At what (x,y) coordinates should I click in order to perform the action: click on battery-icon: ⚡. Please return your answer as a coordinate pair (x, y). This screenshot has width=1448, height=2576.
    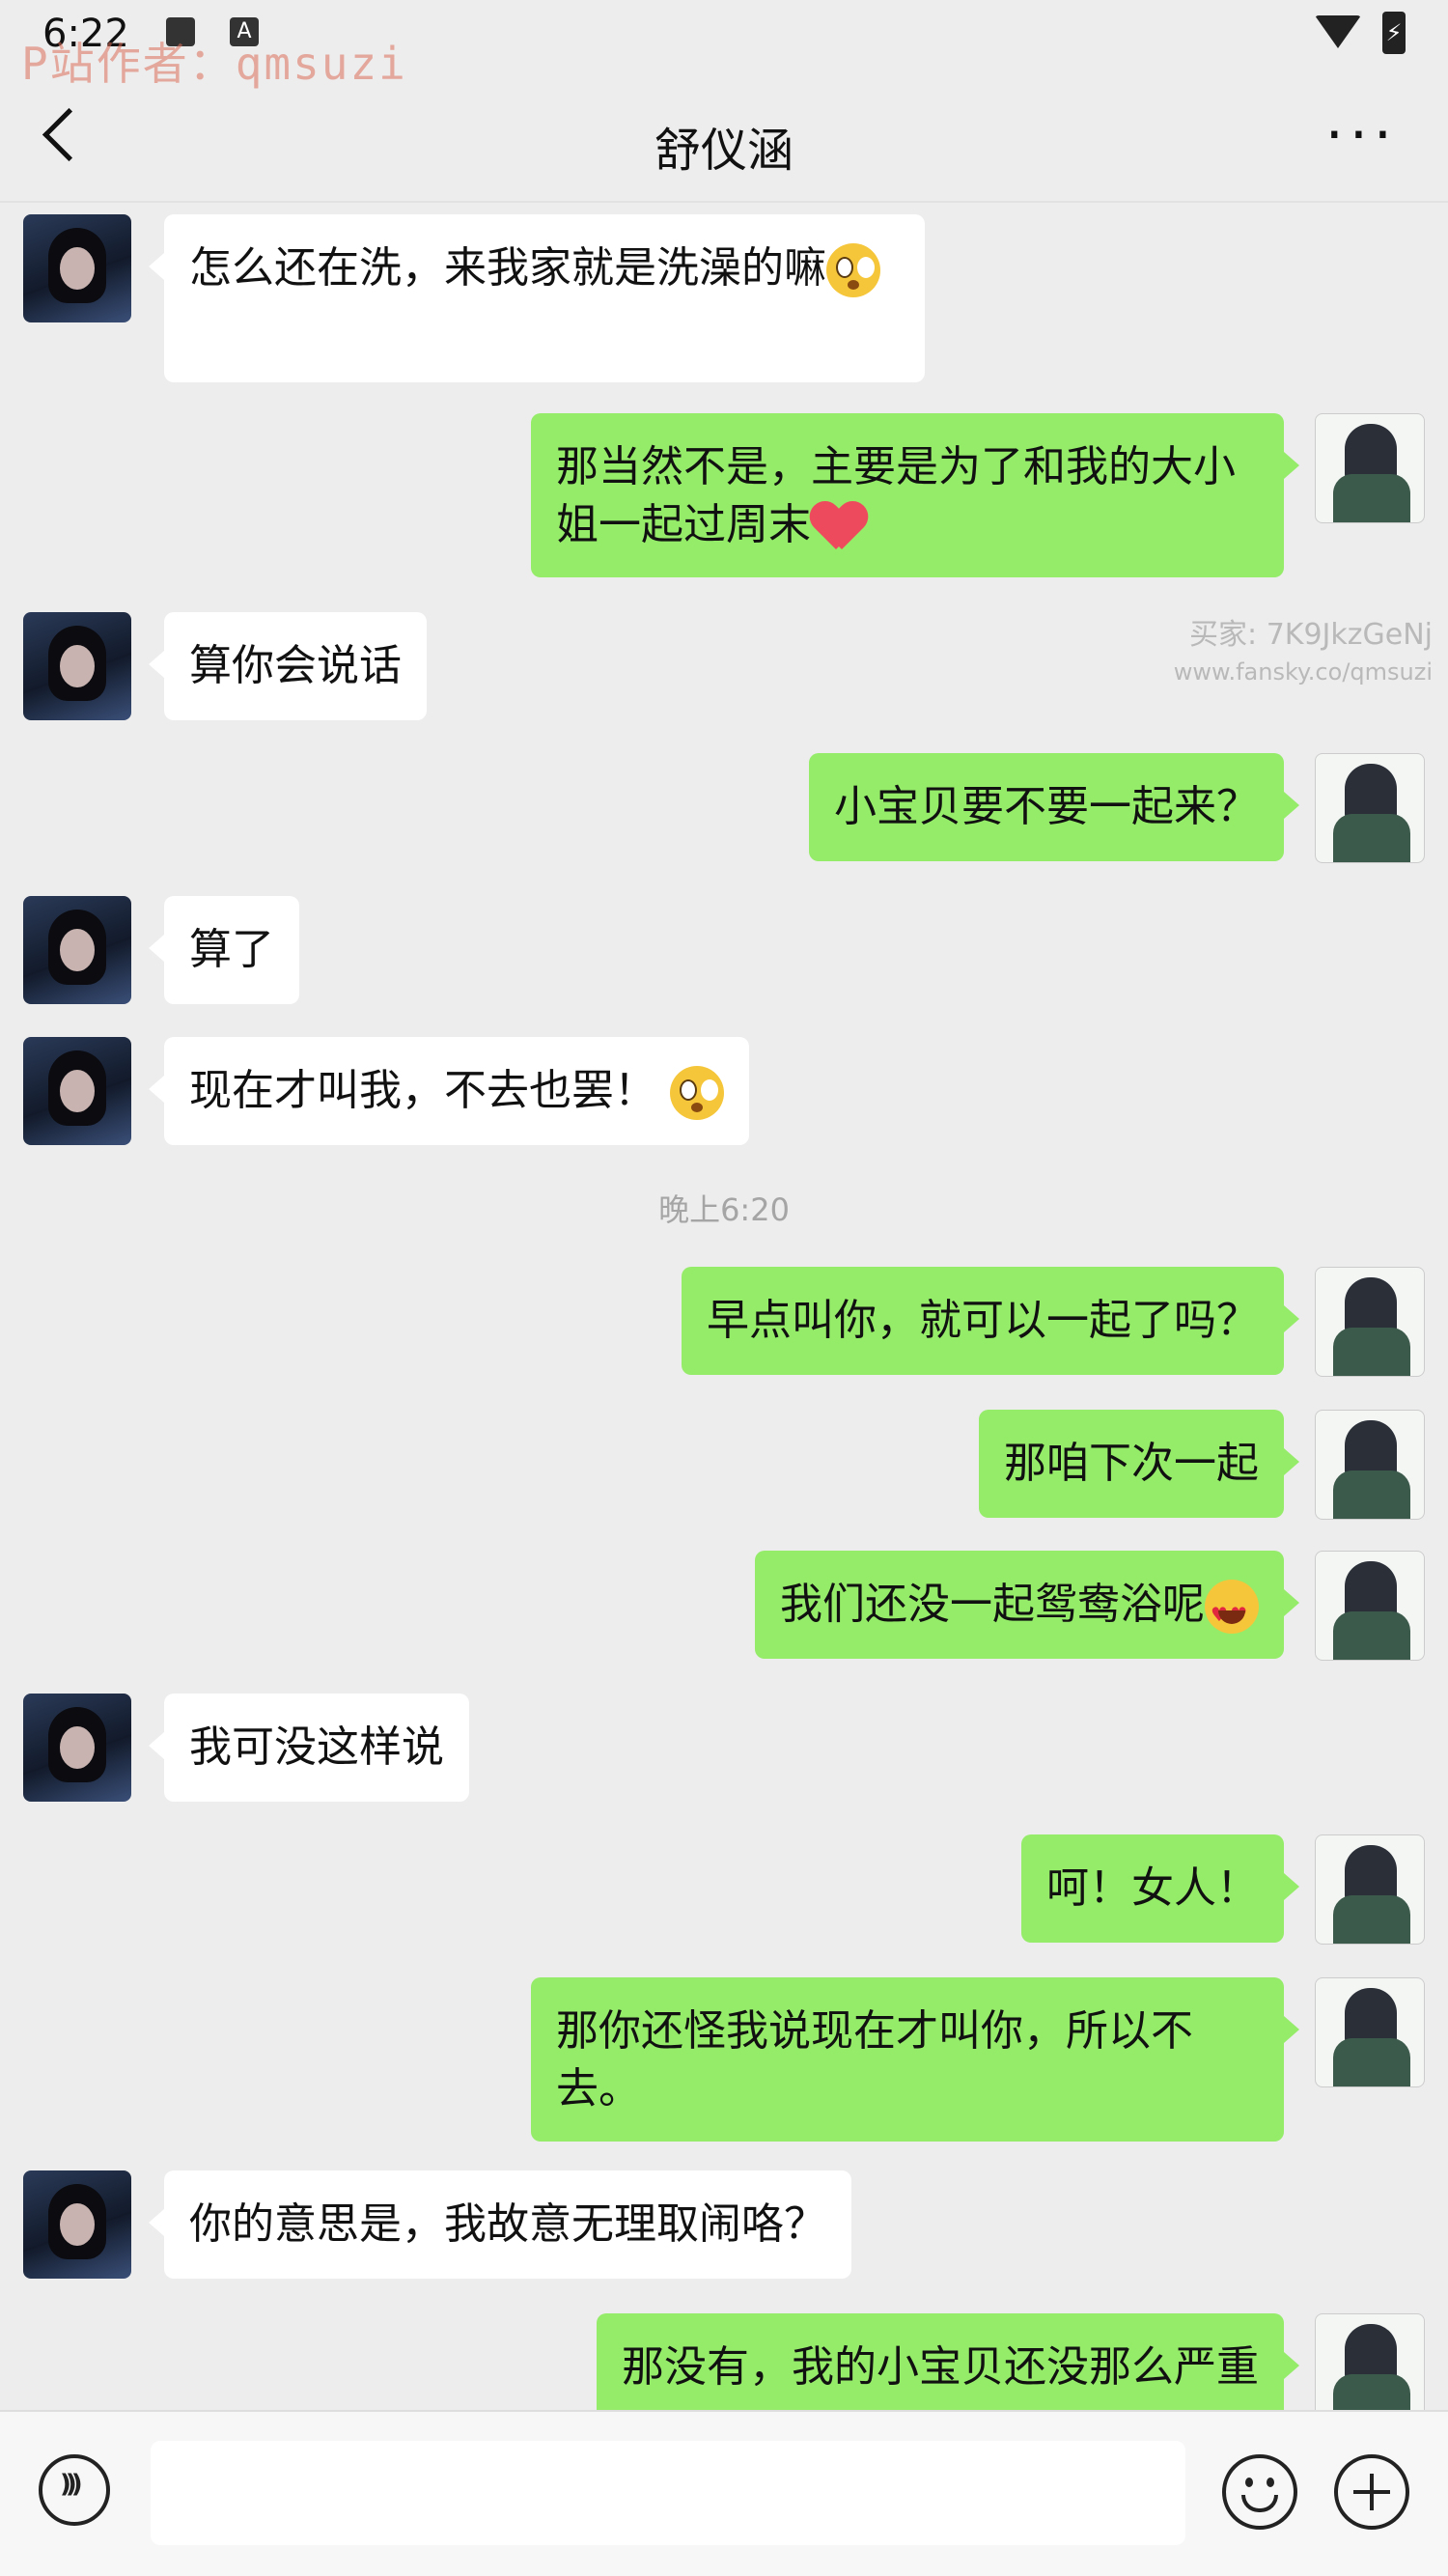
    Looking at the image, I should click on (1394, 33).